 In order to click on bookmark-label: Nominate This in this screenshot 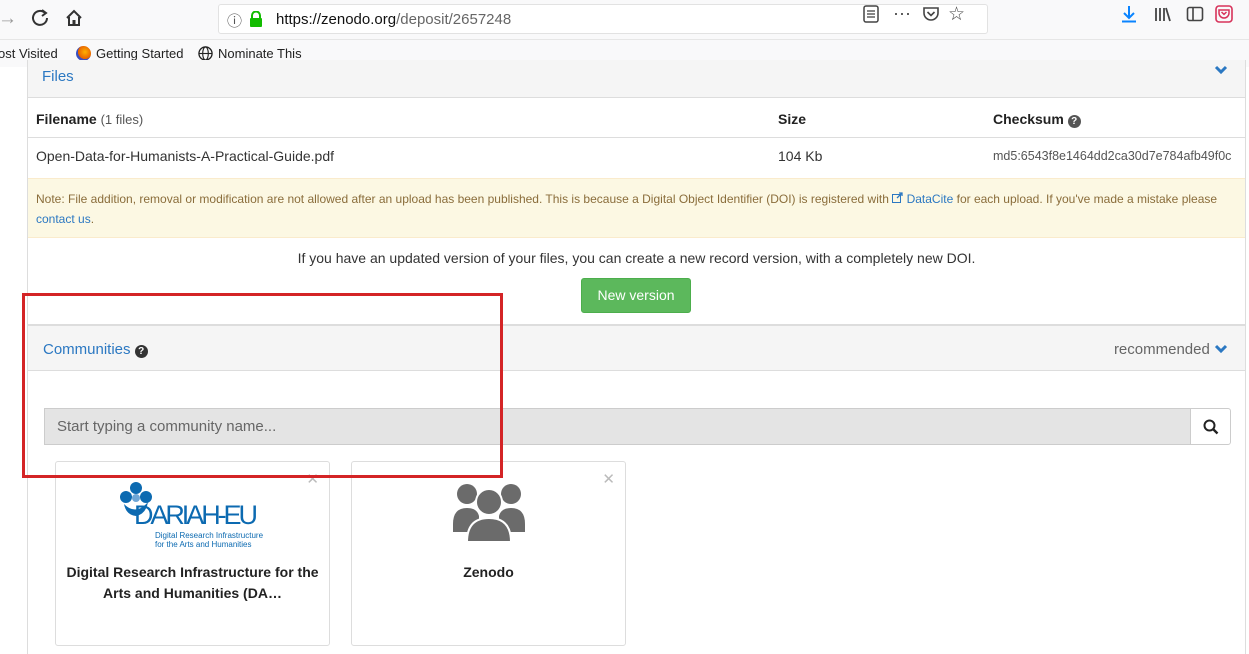, I will do `click(260, 53)`.